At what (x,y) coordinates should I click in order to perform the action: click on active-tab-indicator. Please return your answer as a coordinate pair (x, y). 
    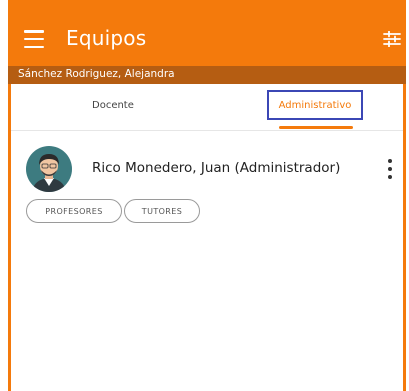
    Looking at the image, I should click on (316, 127).